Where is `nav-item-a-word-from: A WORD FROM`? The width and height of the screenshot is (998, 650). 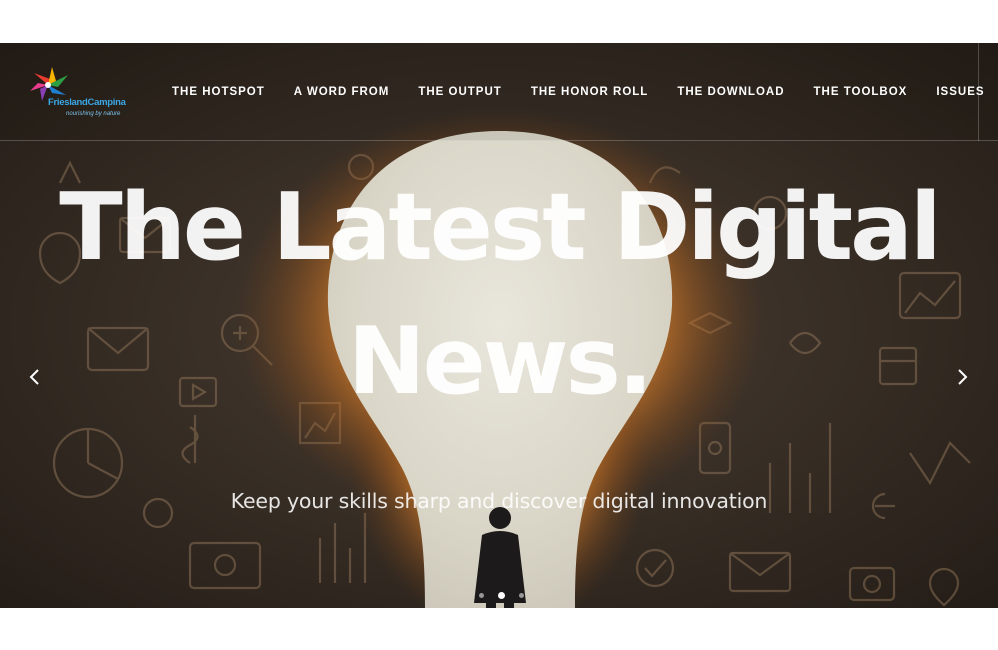 nav-item-a-word-from: A WORD FROM is located at coordinates (342, 92).